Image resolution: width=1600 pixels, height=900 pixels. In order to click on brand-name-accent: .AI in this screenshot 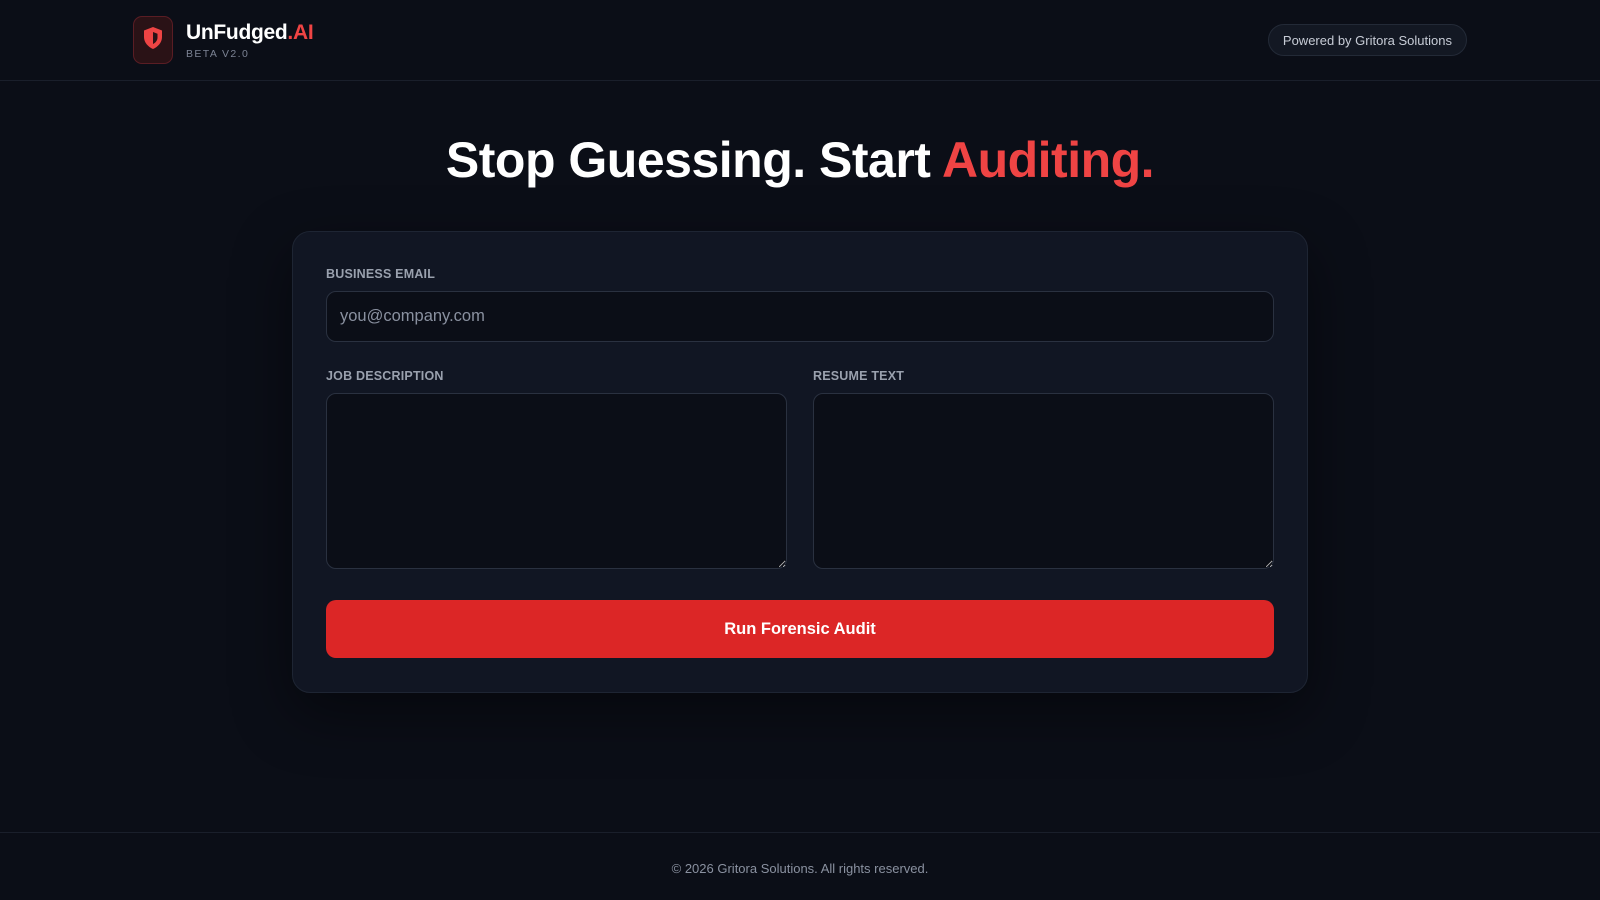, I will do `click(300, 32)`.